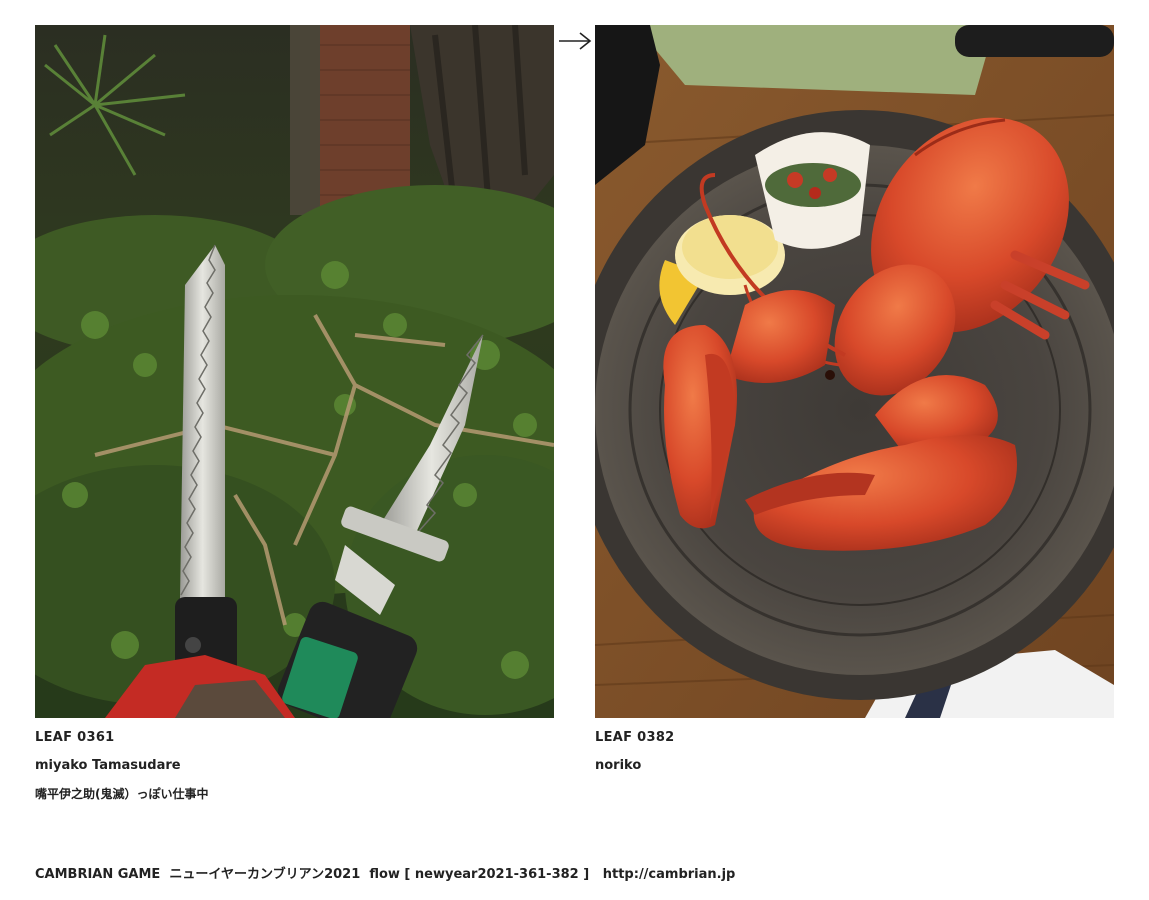  Describe the element at coordinates (635, 737) in the screenshot. I see `leaf-id-label: LEAF 0382` at that location.